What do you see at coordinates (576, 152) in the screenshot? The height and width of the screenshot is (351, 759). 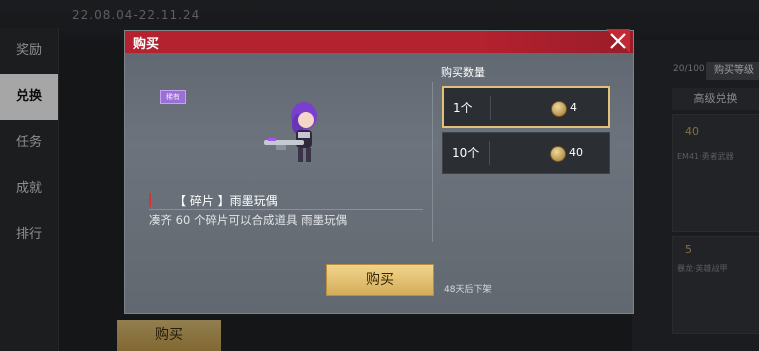 I see `quantity-price: 40` at bounding box center [576, 152].